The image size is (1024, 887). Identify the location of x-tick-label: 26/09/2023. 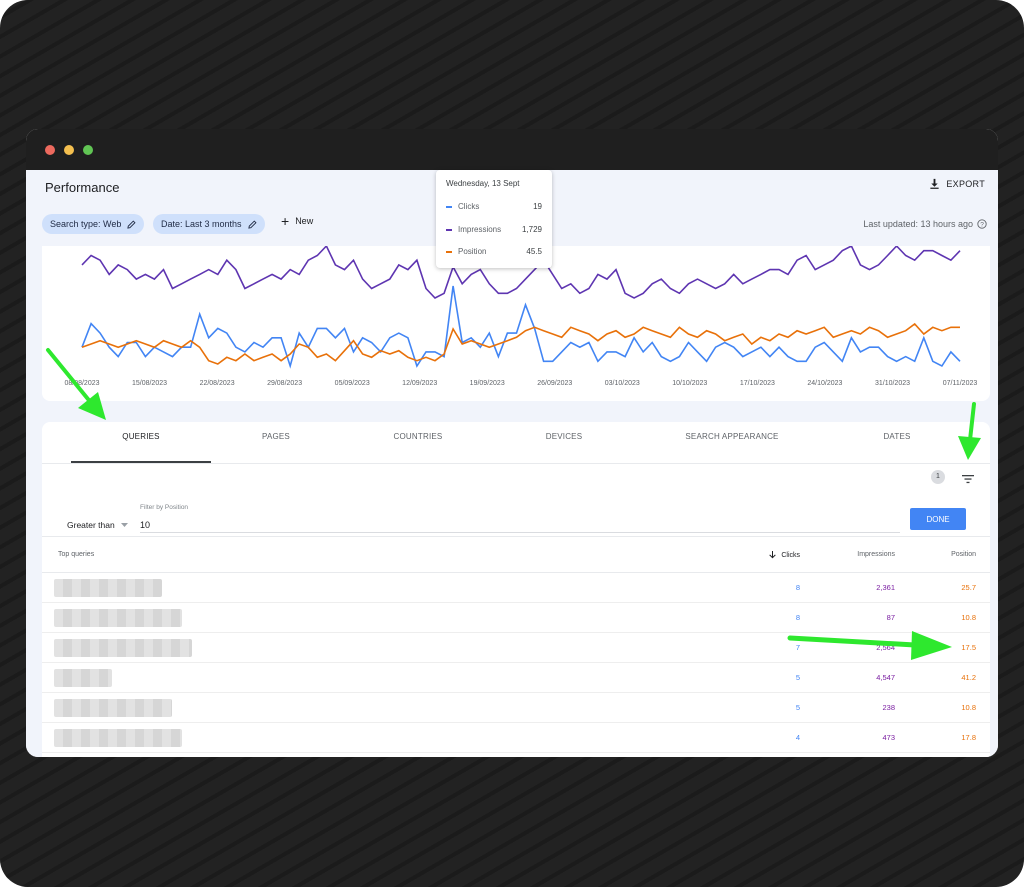
(554, 383).